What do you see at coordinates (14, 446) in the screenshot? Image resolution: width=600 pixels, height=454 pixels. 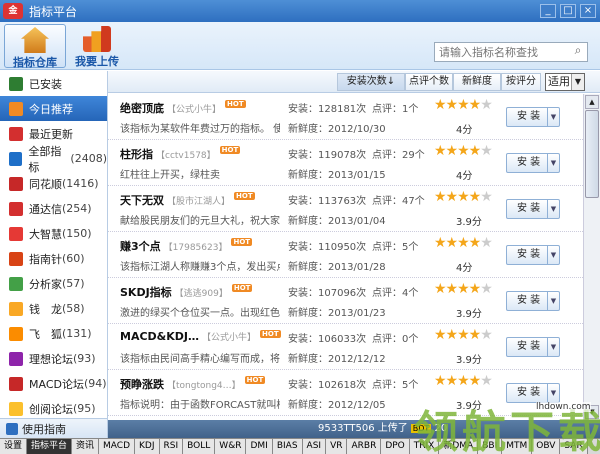 I see `tab-0: 设置` at bounding box center [14, 446].